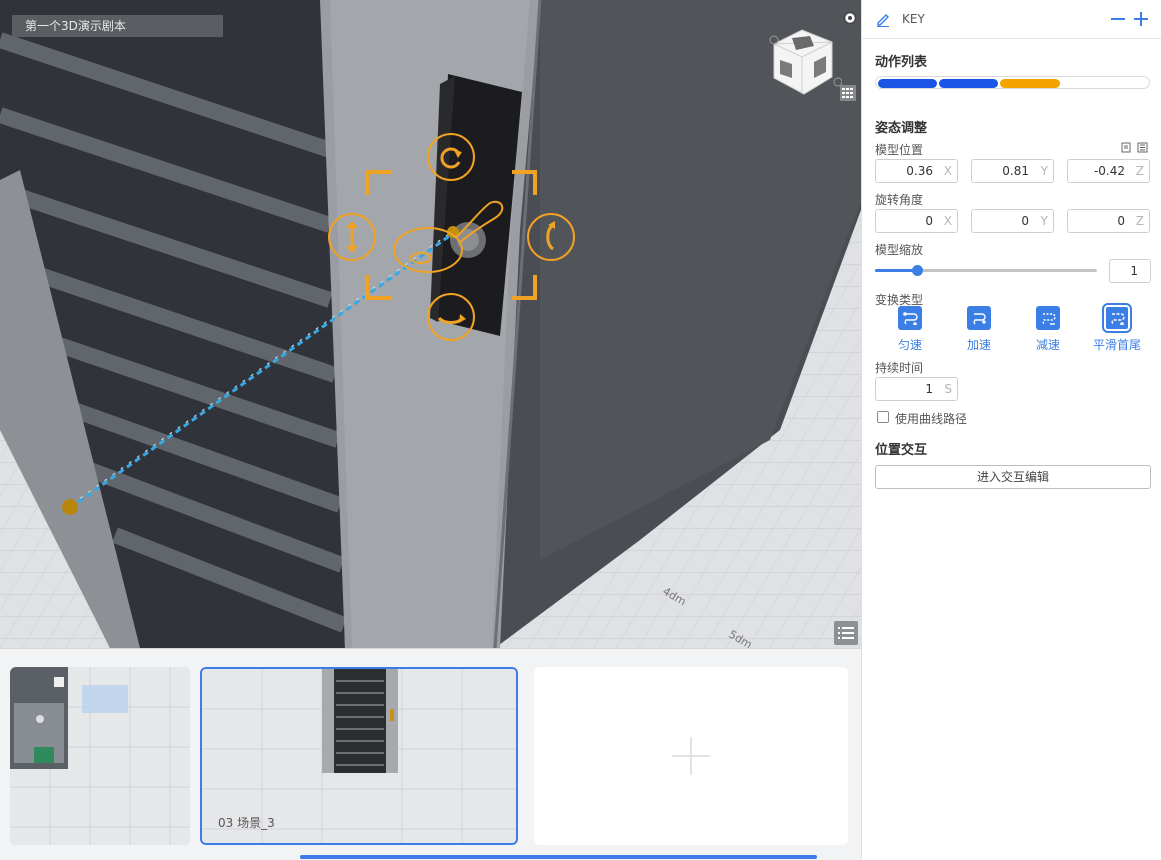 This screenshot has width=1161, height=860. Describe the element at coordinates (978, 345) in the screenshot. I see `transition-ease-in-label: 加速` at that location.